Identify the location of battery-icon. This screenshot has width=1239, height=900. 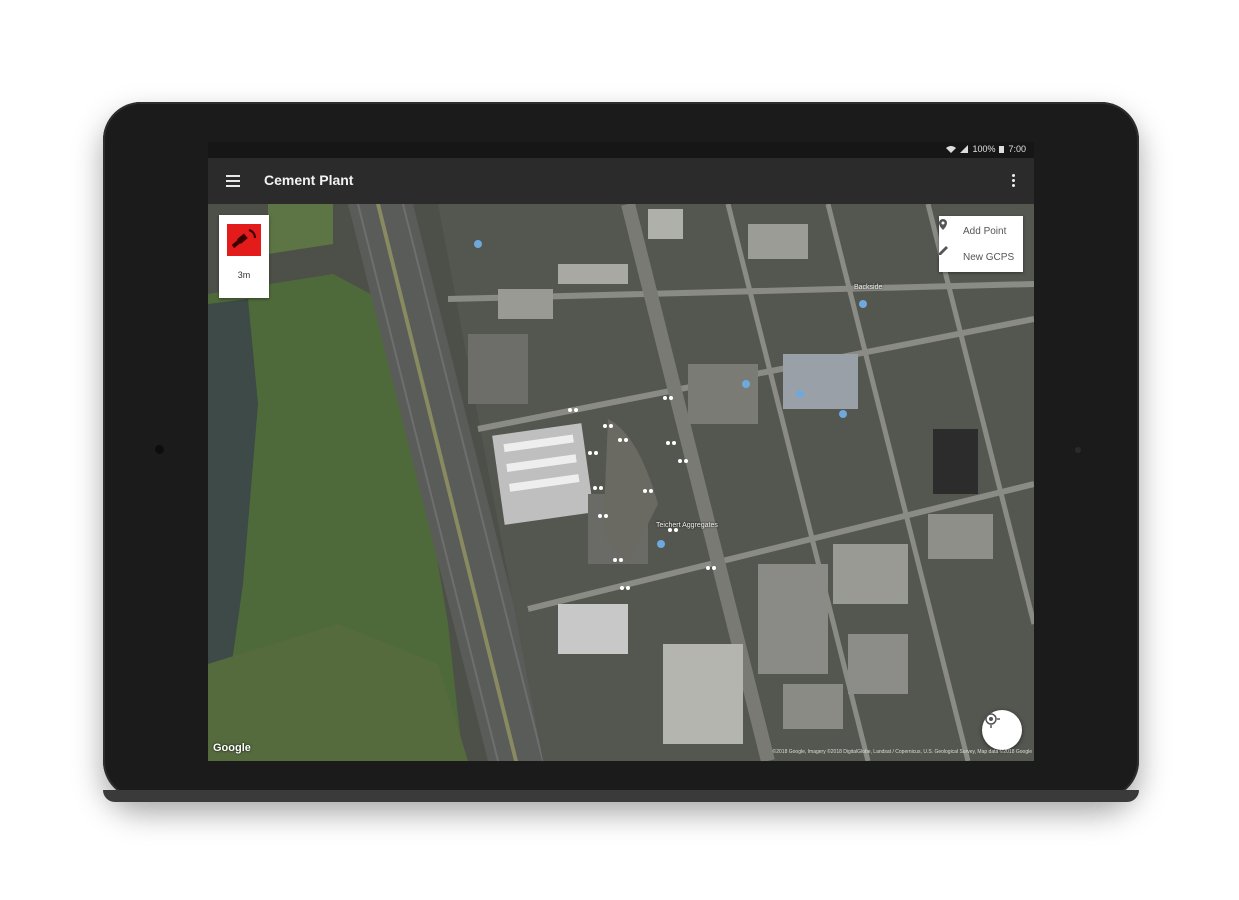
(1002, 149).